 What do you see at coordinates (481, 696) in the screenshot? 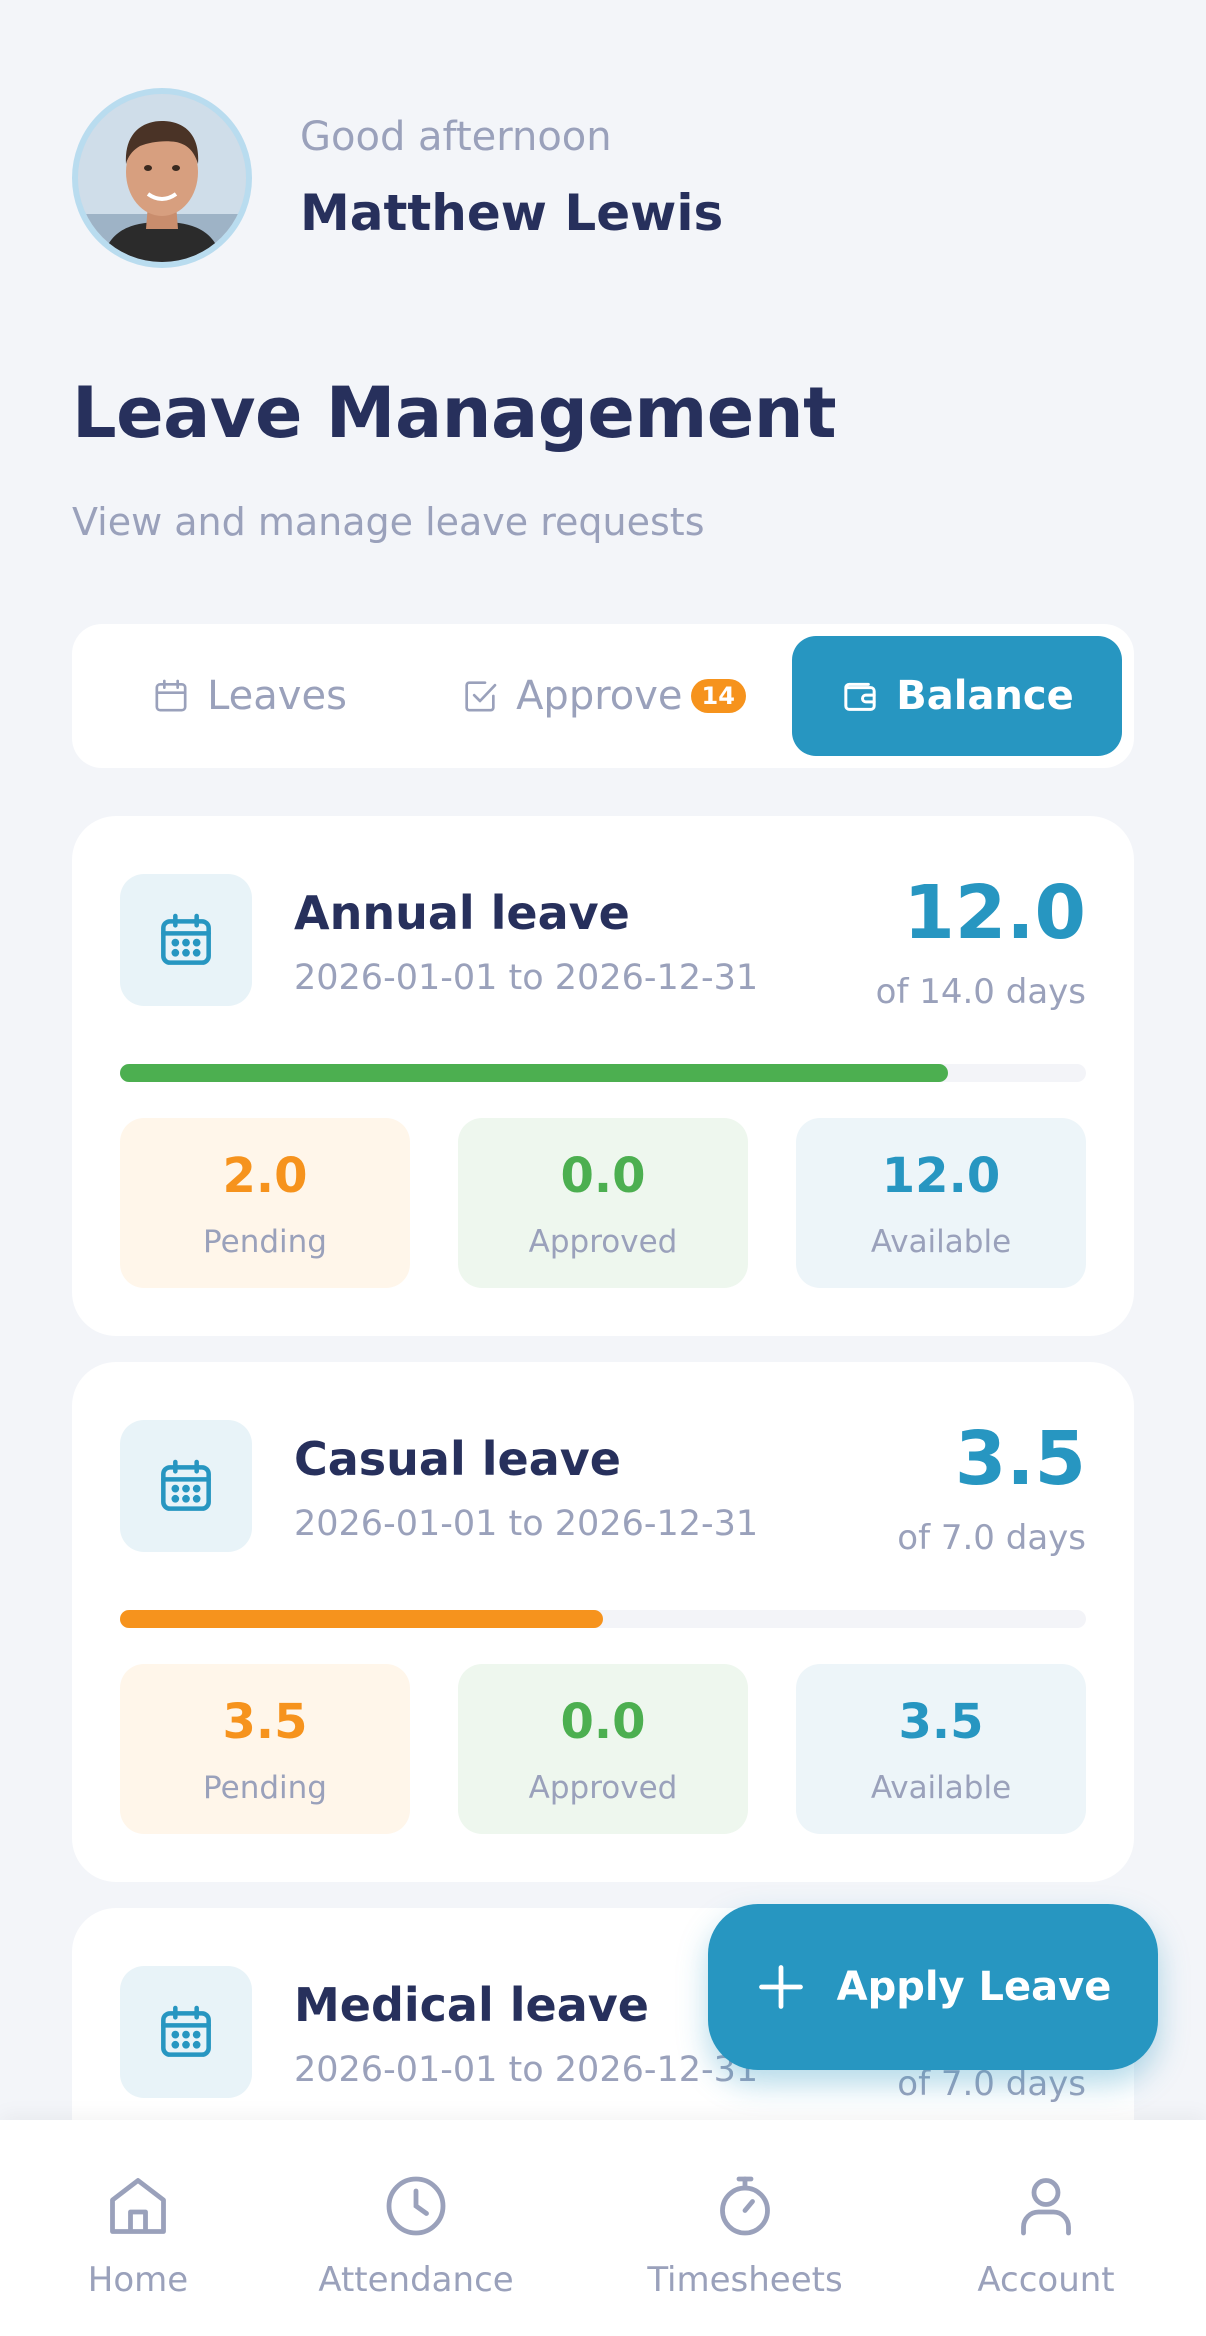
I see `checkbox-icon` at bounding box center [481, 696].